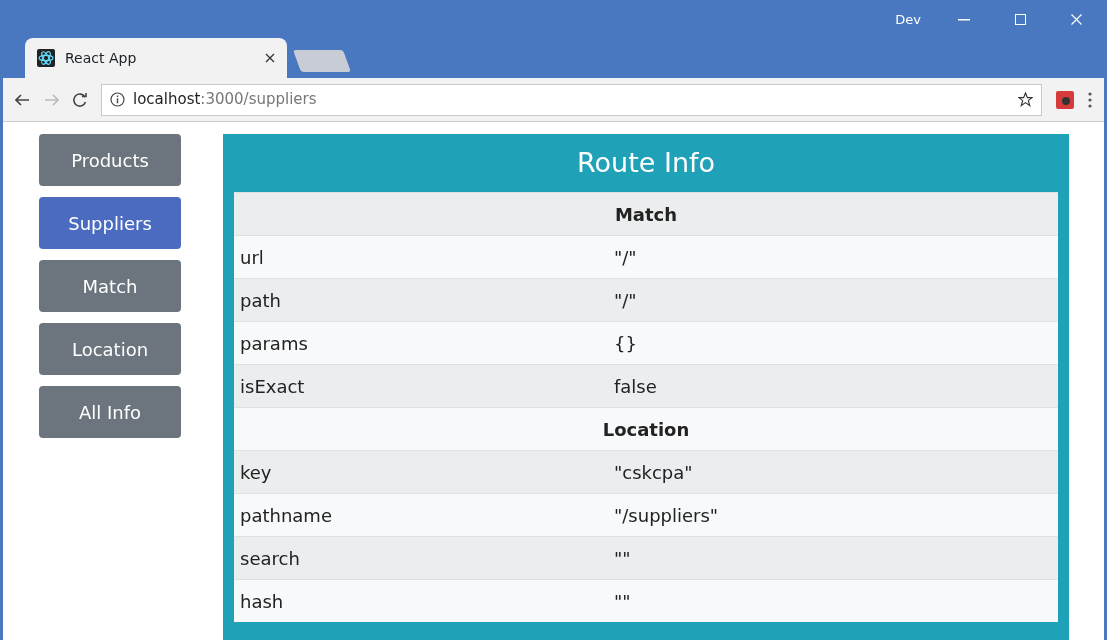  Describe the element at coordinates (322, 61) in the screenshot. I see `new-tab-button` at that location.